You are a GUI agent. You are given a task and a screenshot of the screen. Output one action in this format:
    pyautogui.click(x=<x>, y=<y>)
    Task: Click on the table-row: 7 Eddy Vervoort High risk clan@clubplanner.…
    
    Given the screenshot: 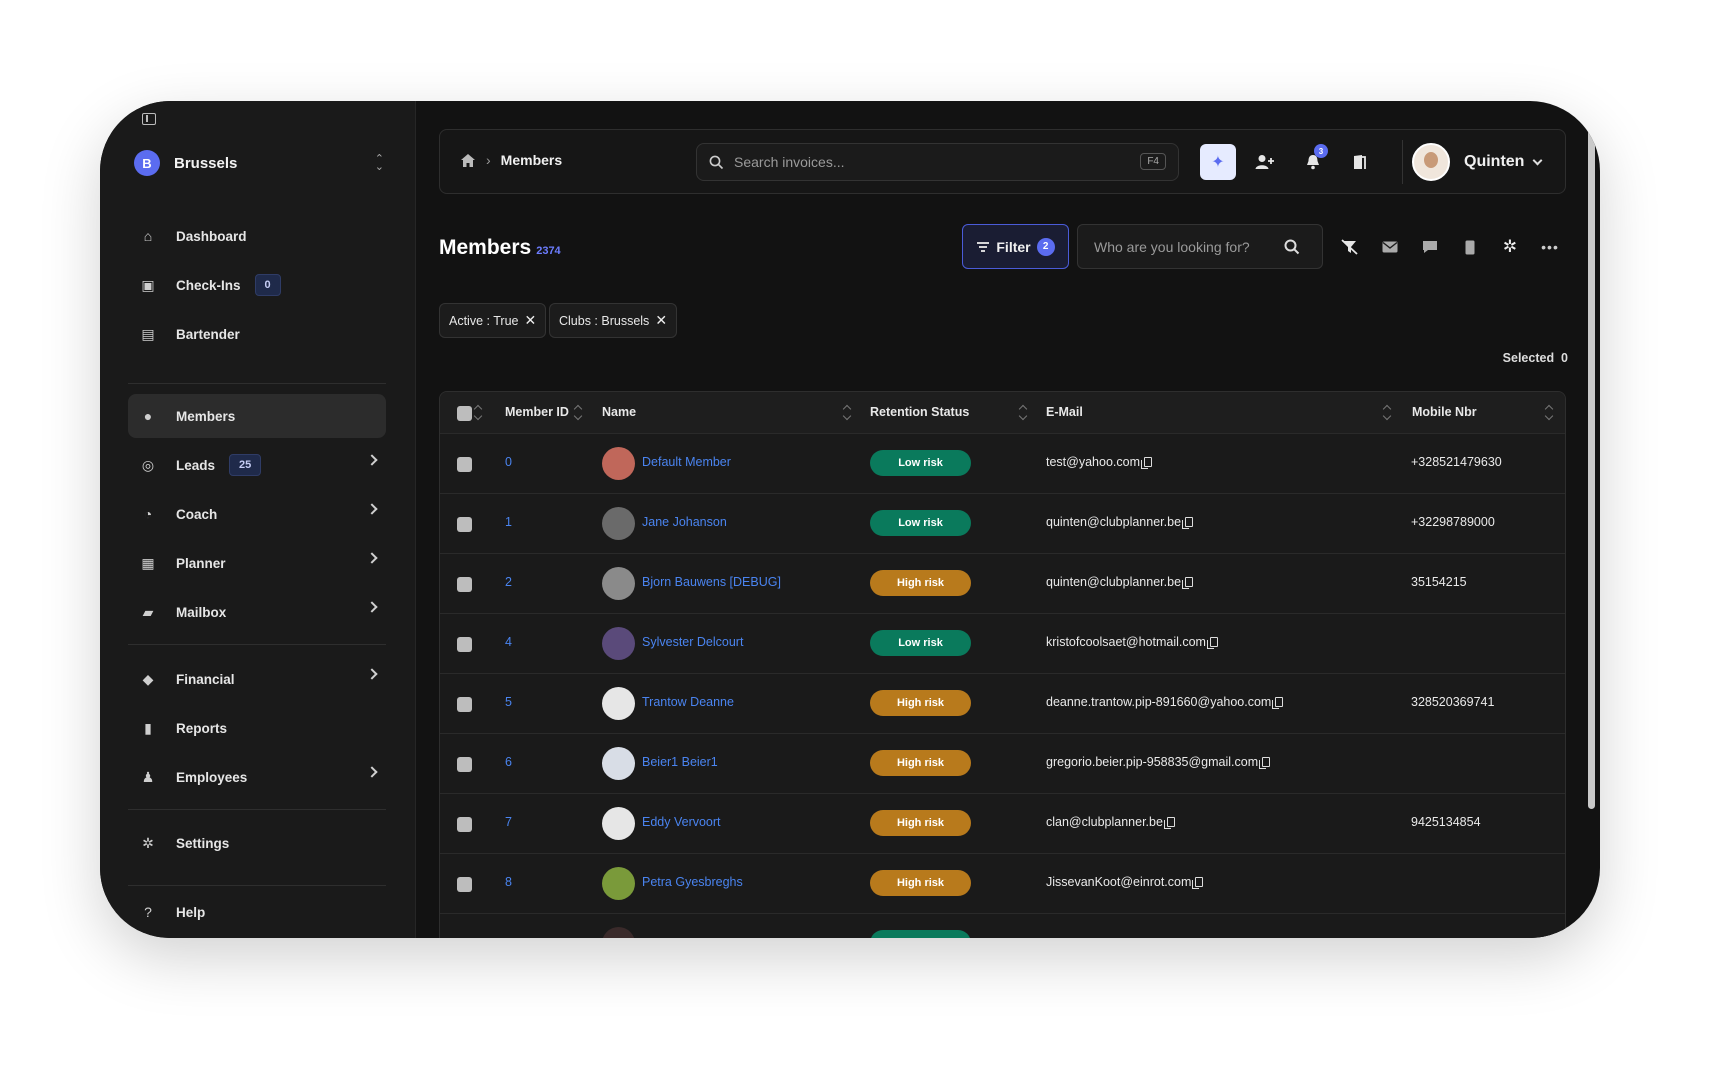 What is the action you would take?
    pyautogui.click(x=1002, y=824)
    